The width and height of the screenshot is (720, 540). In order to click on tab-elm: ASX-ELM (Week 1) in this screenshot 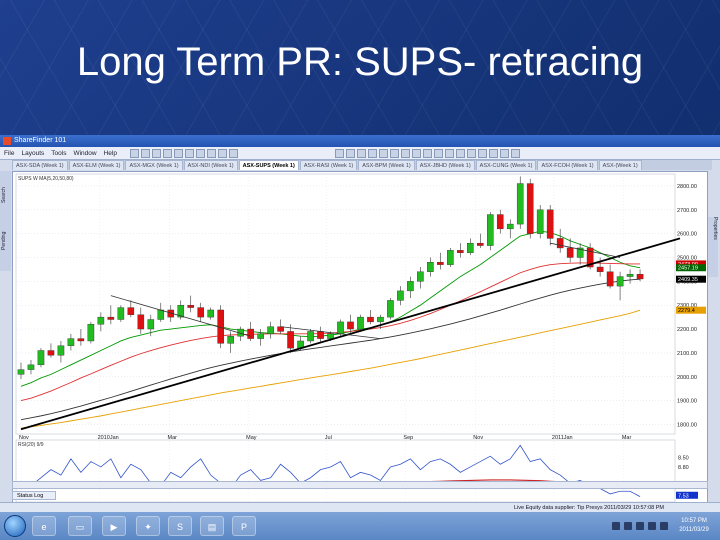, I will do `click(96, 165)`.